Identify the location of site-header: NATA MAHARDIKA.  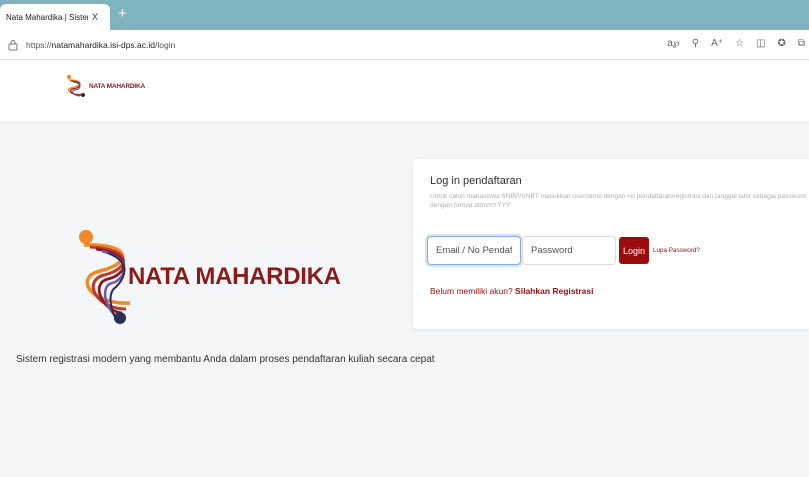
(404, 91).